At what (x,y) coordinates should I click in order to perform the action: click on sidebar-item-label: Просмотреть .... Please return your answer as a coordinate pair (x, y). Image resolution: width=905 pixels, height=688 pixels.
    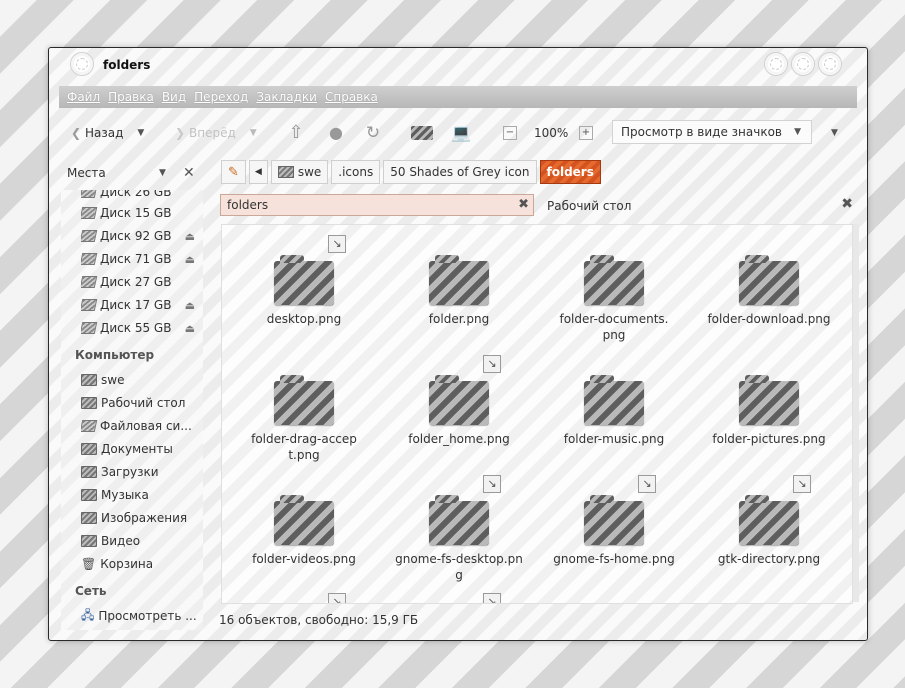
    Looking at the image, I should click on (147, 616).